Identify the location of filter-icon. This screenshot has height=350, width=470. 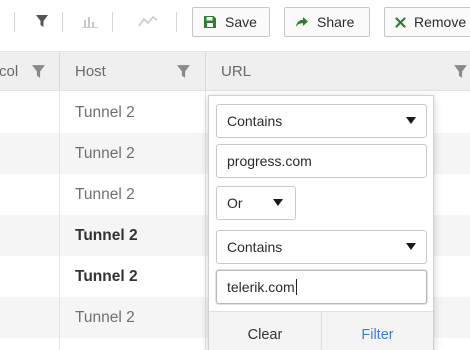
(42, 21).